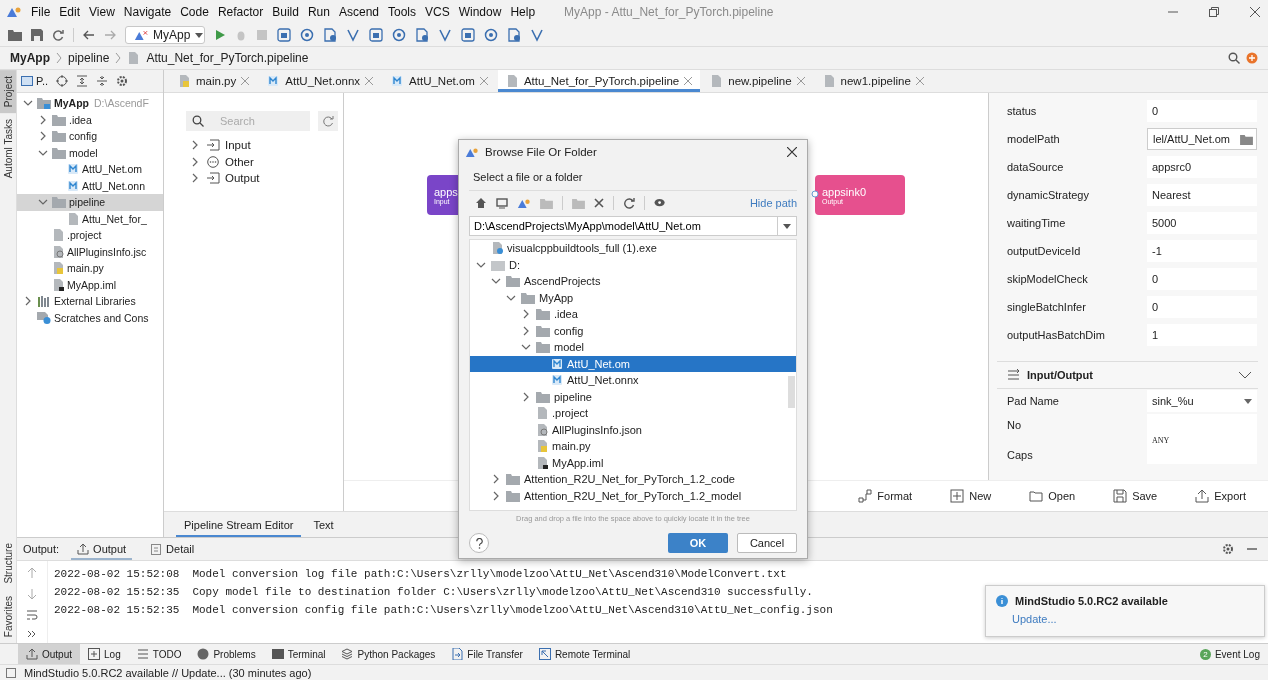 Image resolution: width=1268 pixels, height=680 pixels. What do you see at coordinates (660, 203) in the screenshot?
I see `eye-icon` at bounding box center [660, 203].